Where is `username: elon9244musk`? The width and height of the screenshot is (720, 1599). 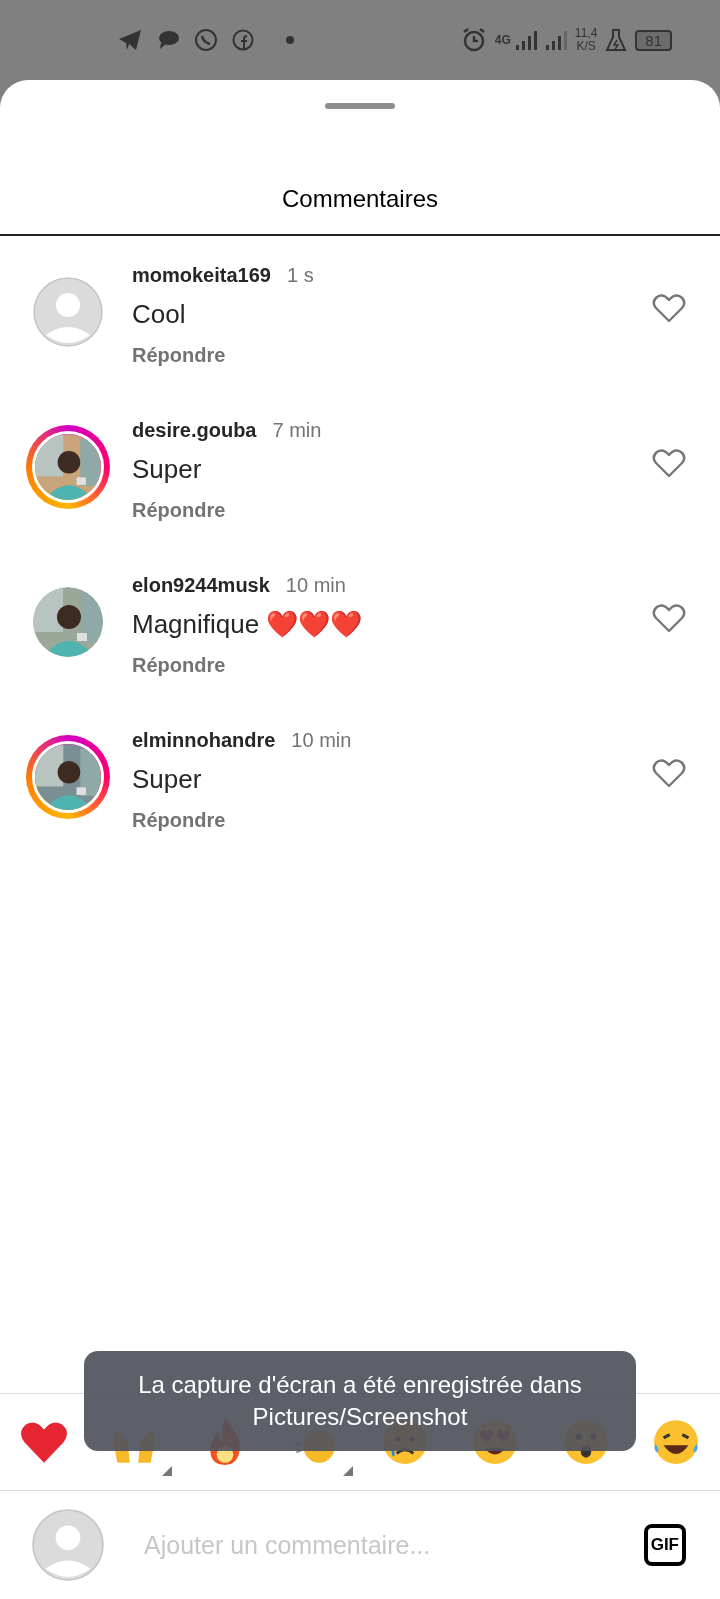
username: elon9244musk is located at coordinates (201, 585).